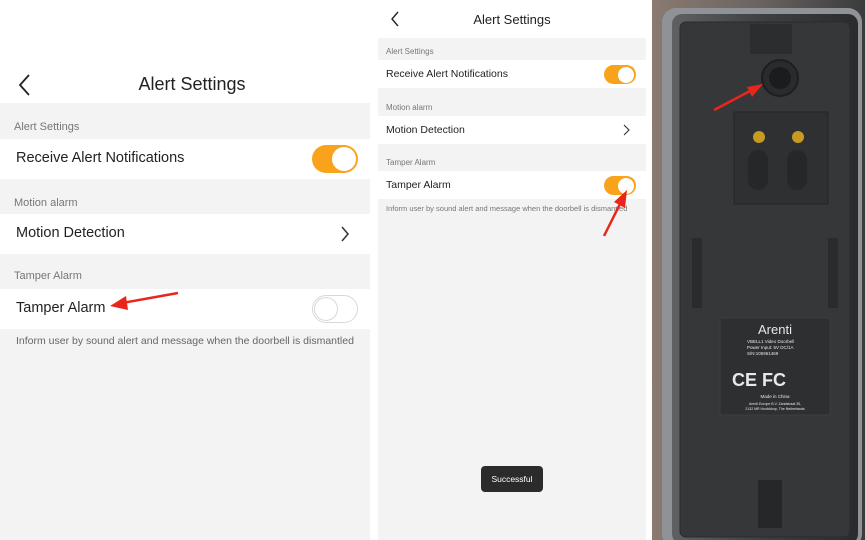 The image size is (865, 540). Describe the element at coordinates (512, 479) in the screenshot. I see `success-toast: Successful` at that location.